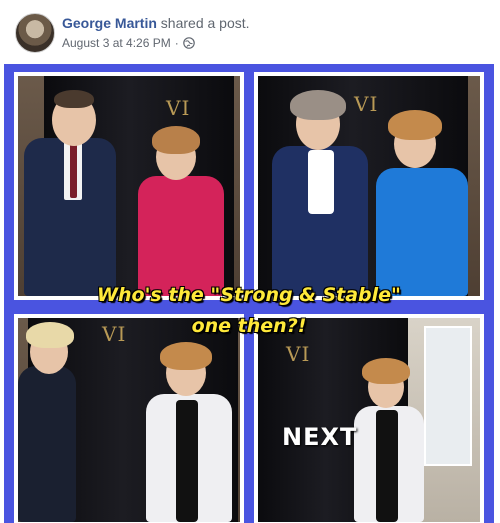 The height and width of the screenshot is (523, 500). What do you see at coordinates (320, 437) in the screenshot?
I see `next-label: NEXT` at bounding box center [320, 437].